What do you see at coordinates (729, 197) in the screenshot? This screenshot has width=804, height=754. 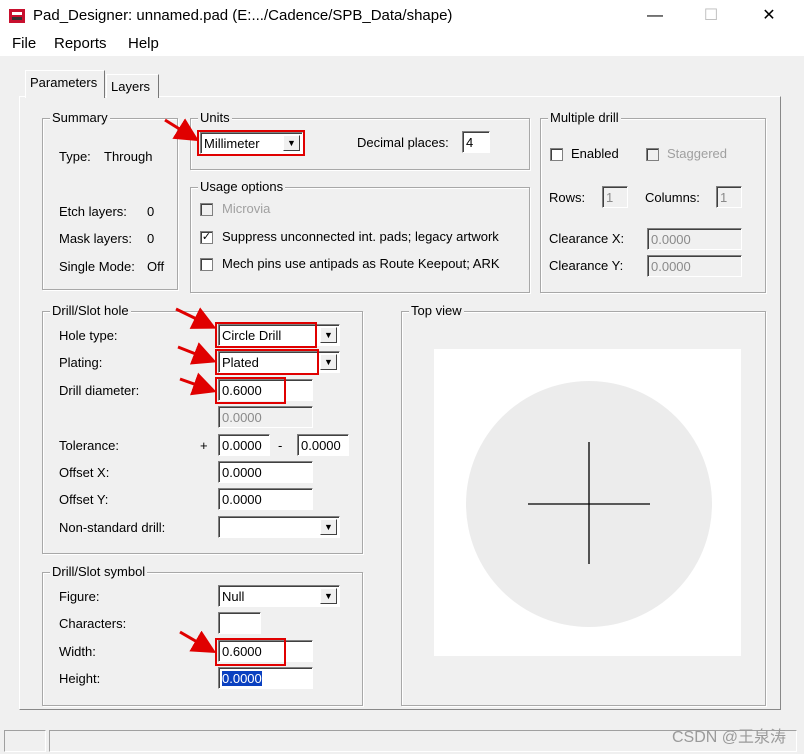 I see `columns-input: 1` at bounding box center [729, 197].